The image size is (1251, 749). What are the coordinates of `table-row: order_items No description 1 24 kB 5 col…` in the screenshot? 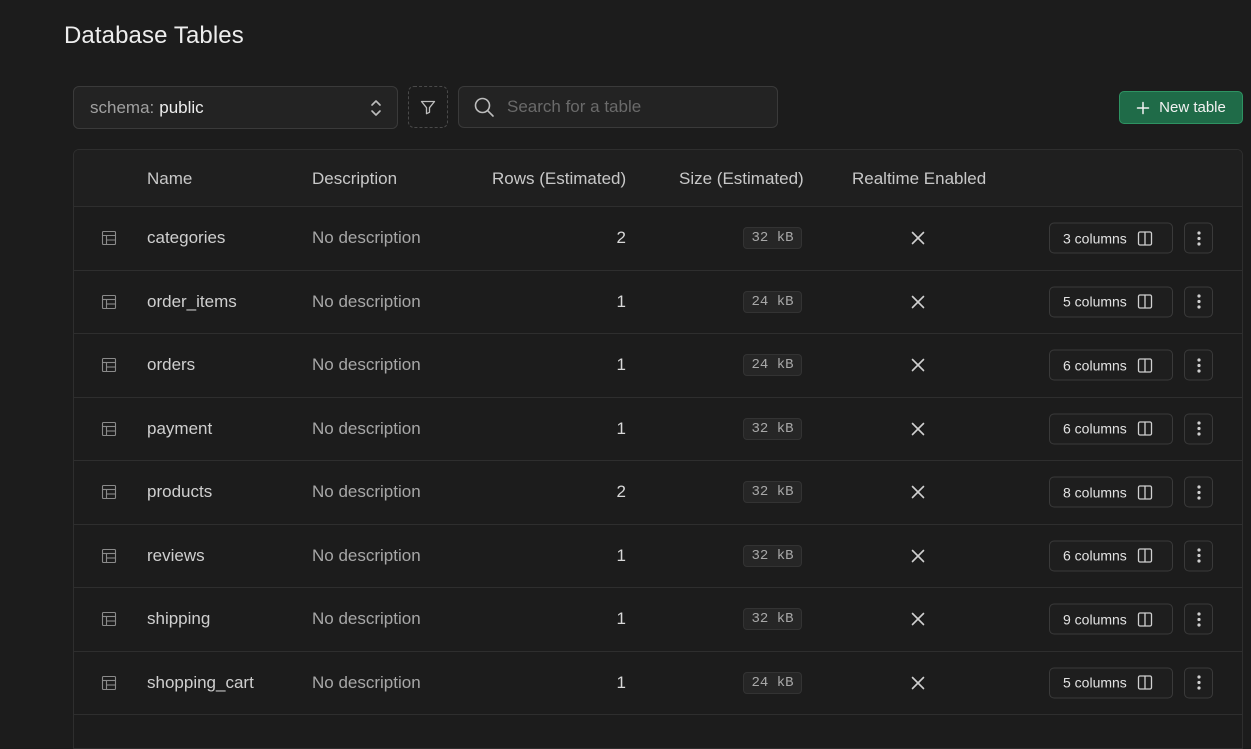 It's located at (658, 302).